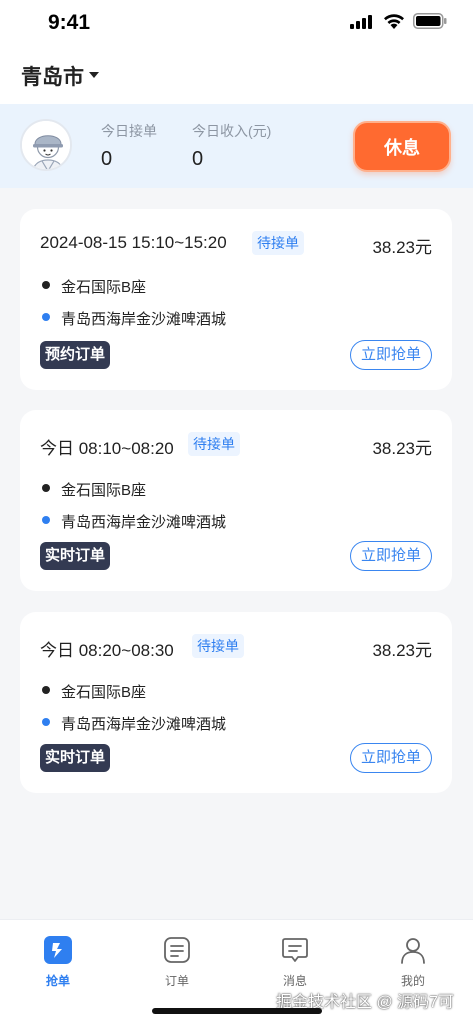 The image size is (473, 1024). I want to click on tab-messages: 消息, so click(295, 966).